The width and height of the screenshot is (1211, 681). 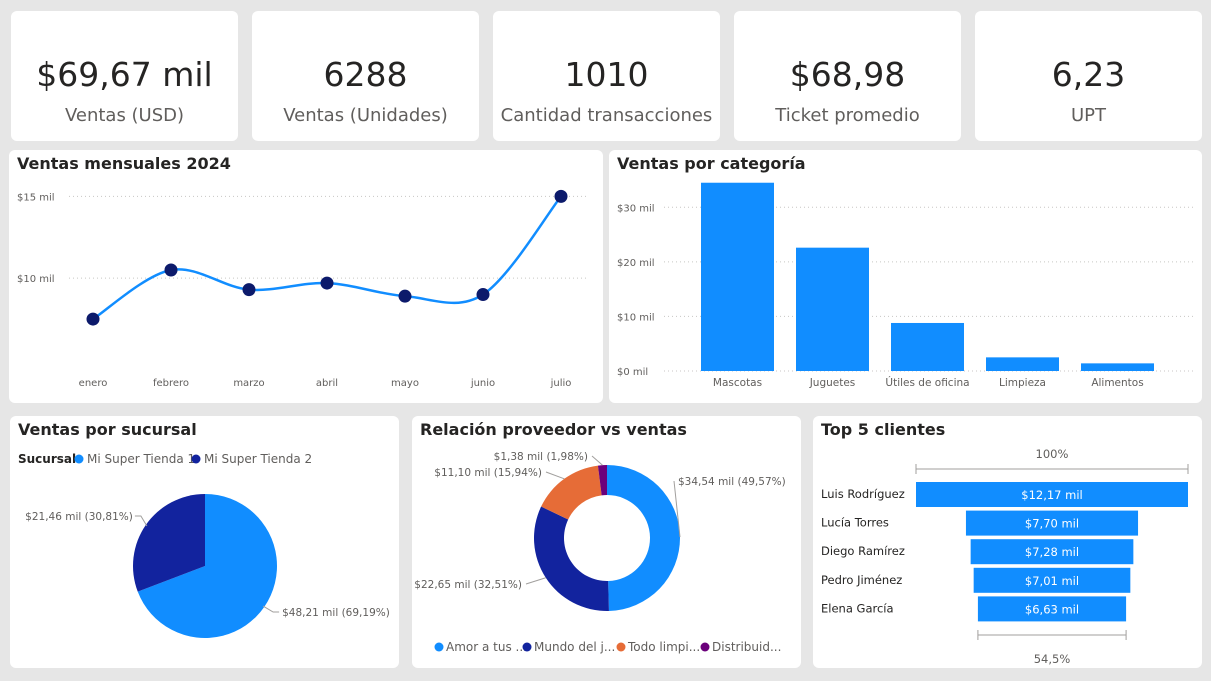 What do you see at coordinates (606, 115) in the screenshot?
I see `kpi-label: Cantidad transacciones` at bounding box center [606, 115].